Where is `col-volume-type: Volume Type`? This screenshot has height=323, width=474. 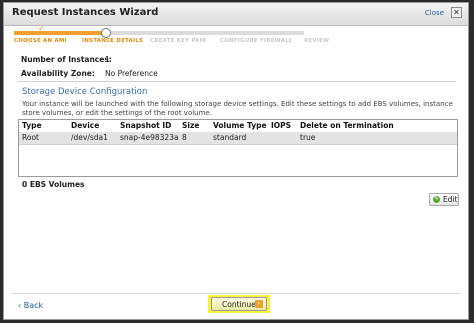
col-volume-type: Volume Type is located at coordinates (240, 125).